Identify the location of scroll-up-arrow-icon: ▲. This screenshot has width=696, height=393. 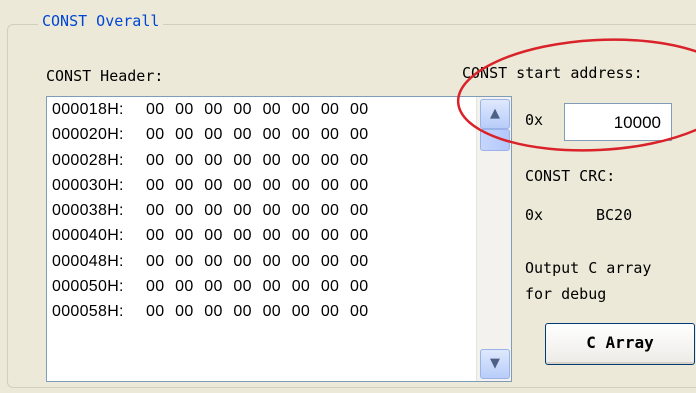
(495, 114).